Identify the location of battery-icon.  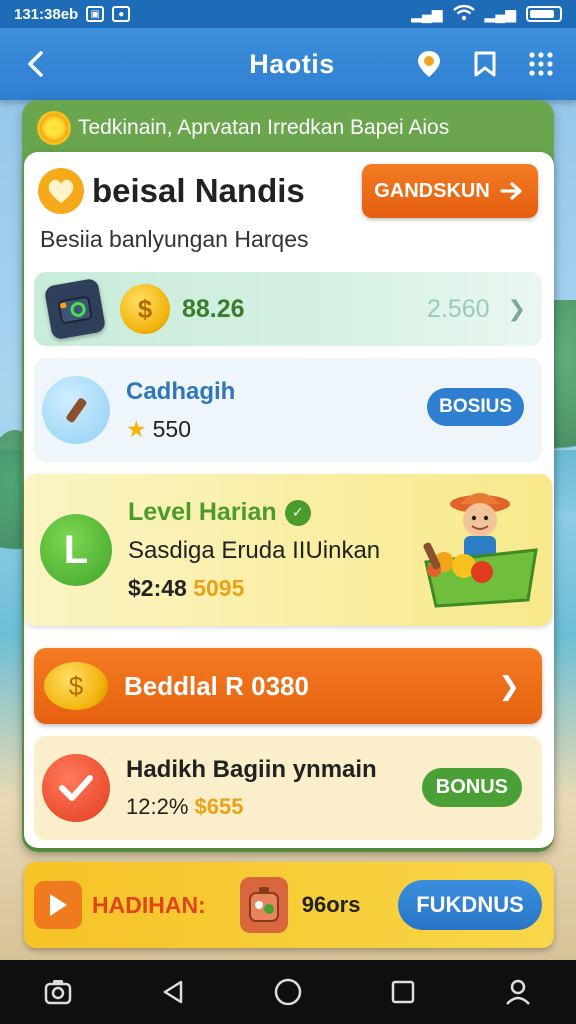
(544, 14).